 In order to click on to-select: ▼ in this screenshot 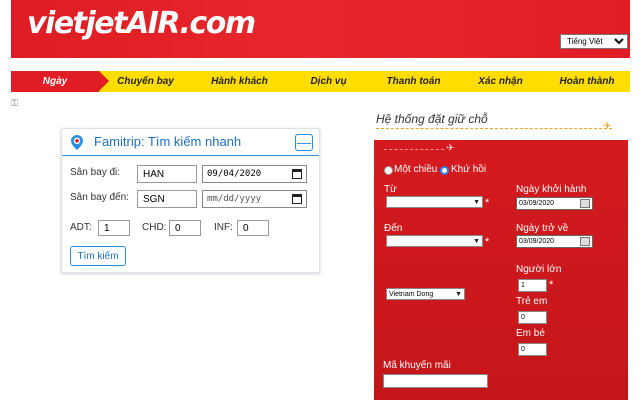, I will do `click(434, 241)`.